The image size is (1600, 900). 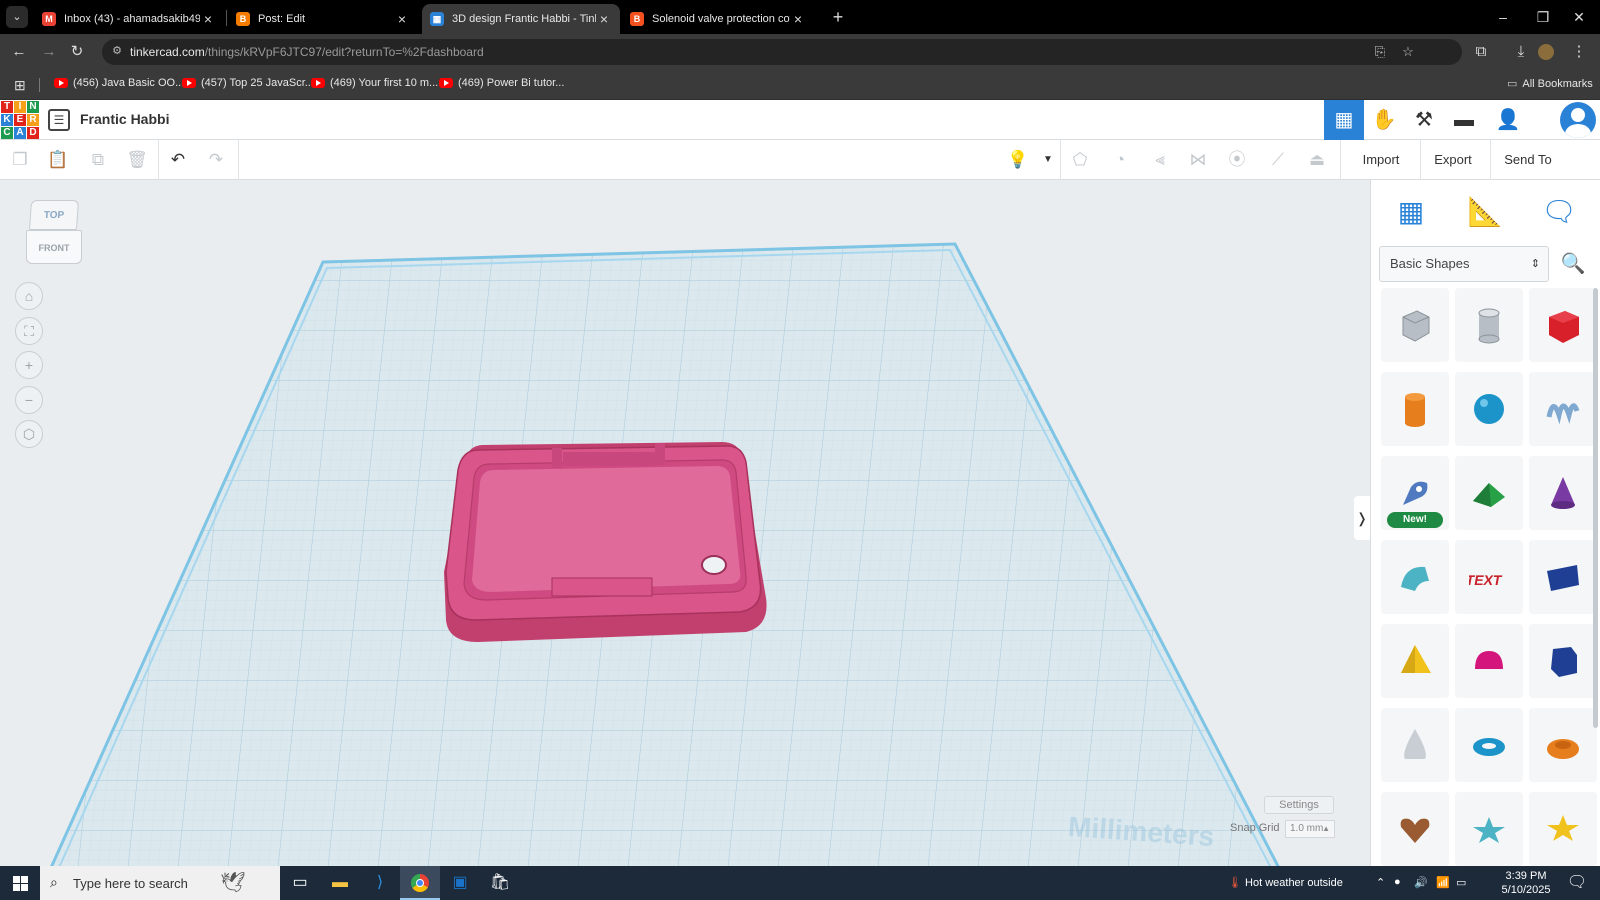 What do you see at coordinates (1380, 882) in the screenshot?
I see `show-hidden-icons-icon: ⌃` at bounding box center [1380, 882].